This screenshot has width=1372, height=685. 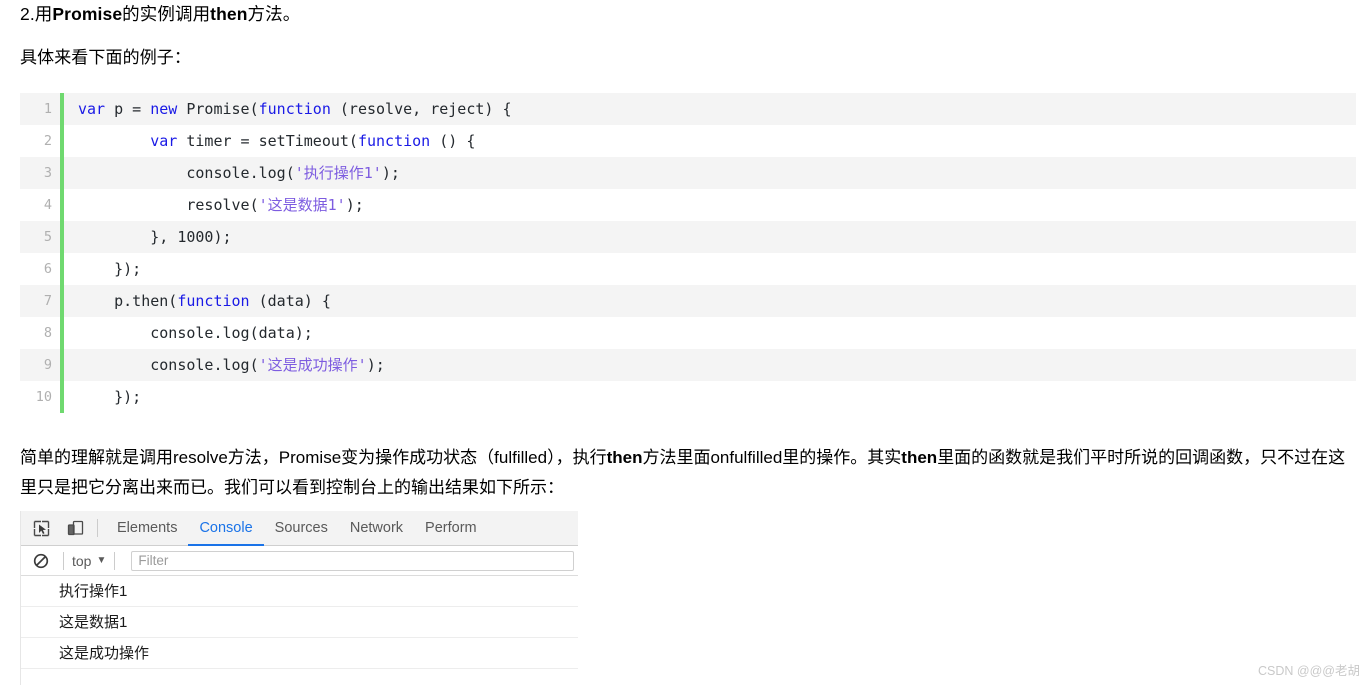 I want to click on device-toolbar-icon-svg, so click(x=75, y=527).